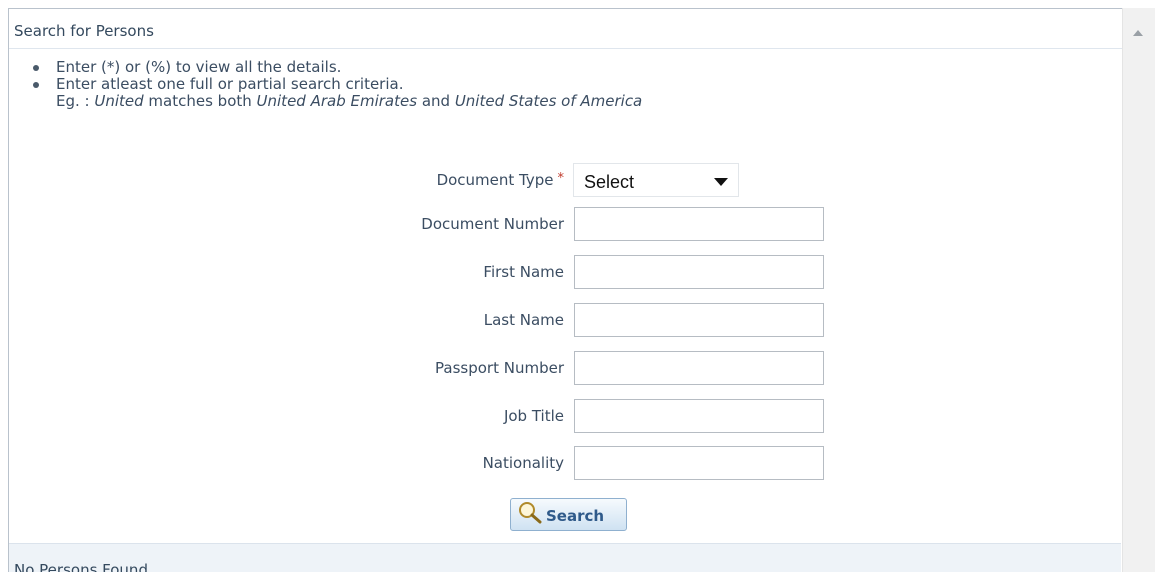 The height and width of the screenshot is (572, 1155). I want to click on job-title-label: Job Title, so click(533, 416).